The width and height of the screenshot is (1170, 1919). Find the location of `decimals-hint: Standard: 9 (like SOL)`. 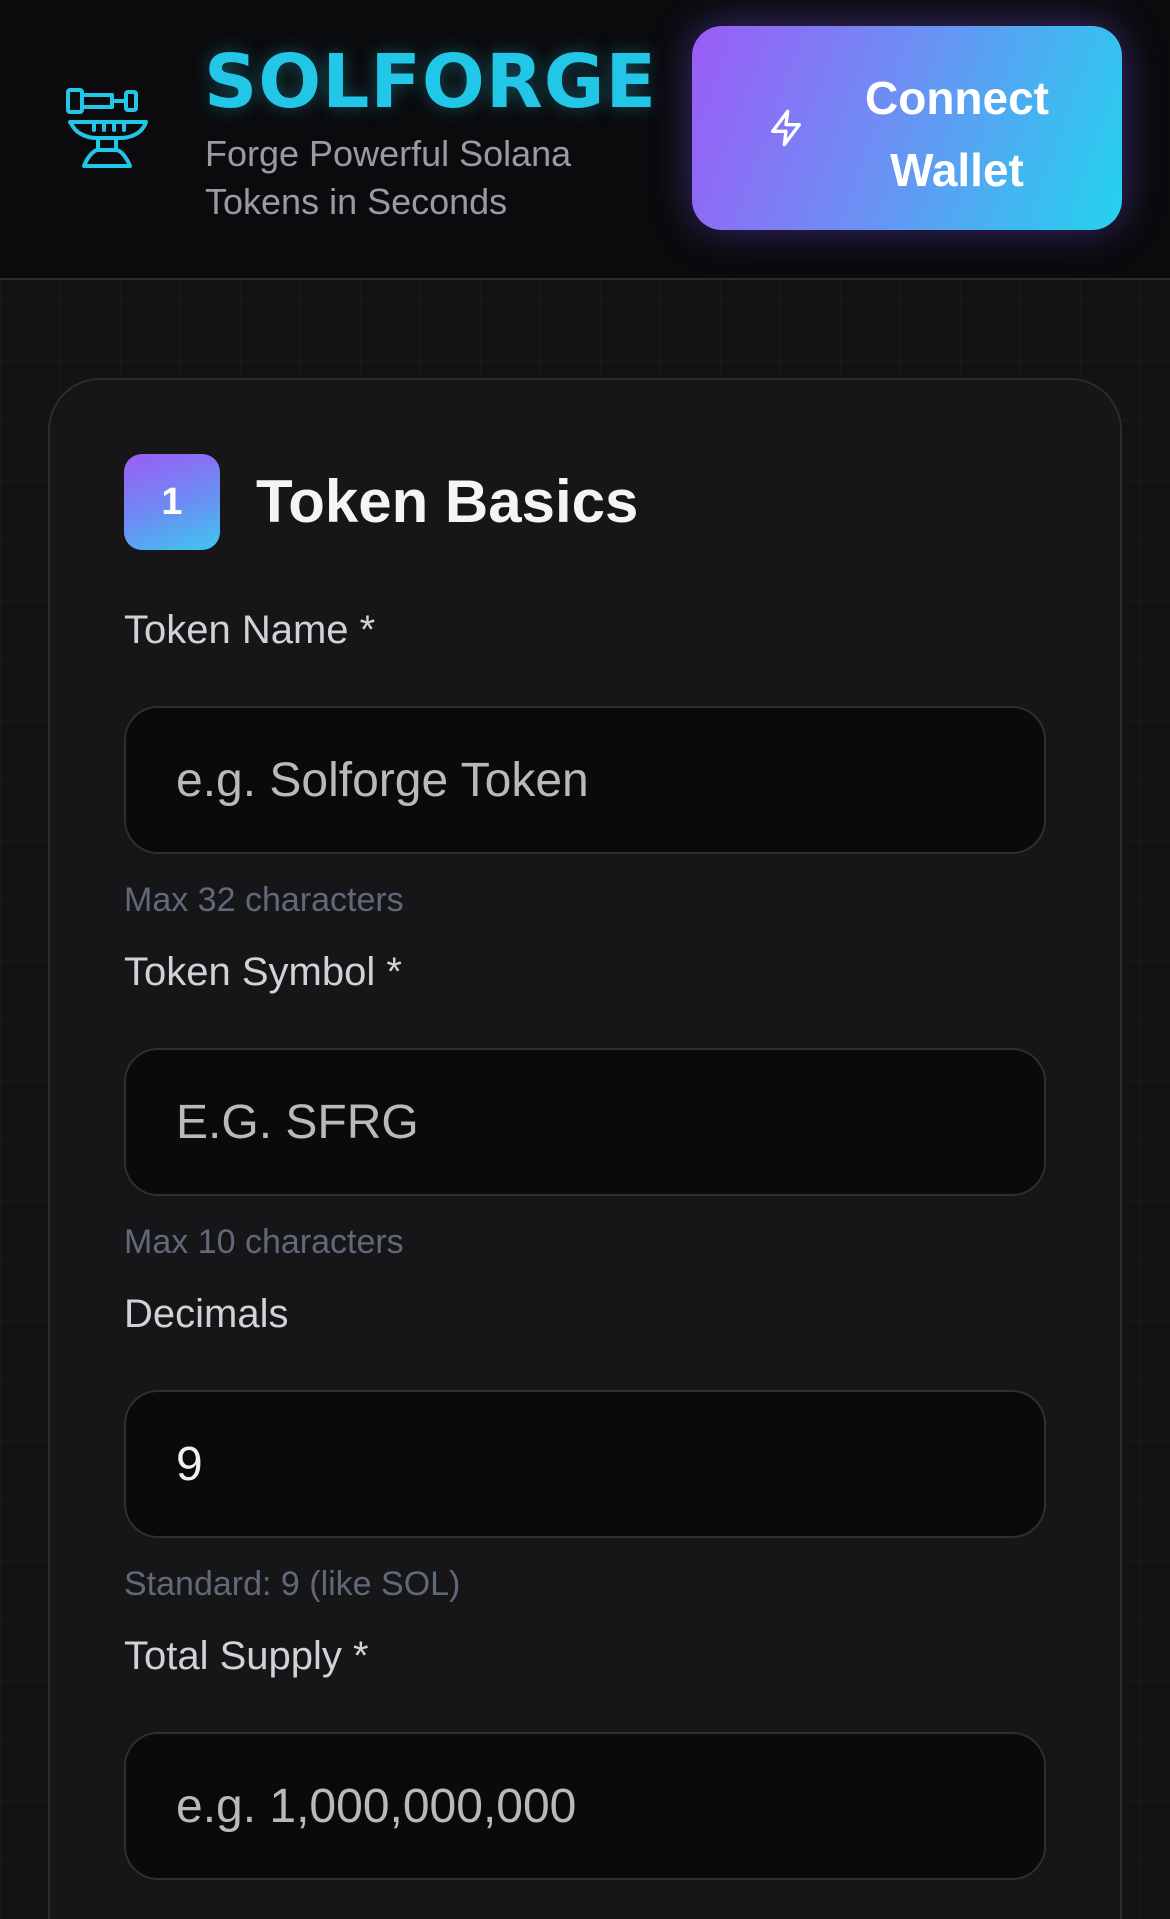

decimals-hint: Standard: 9 (like SOL) is located at coordinates (292, 1584).